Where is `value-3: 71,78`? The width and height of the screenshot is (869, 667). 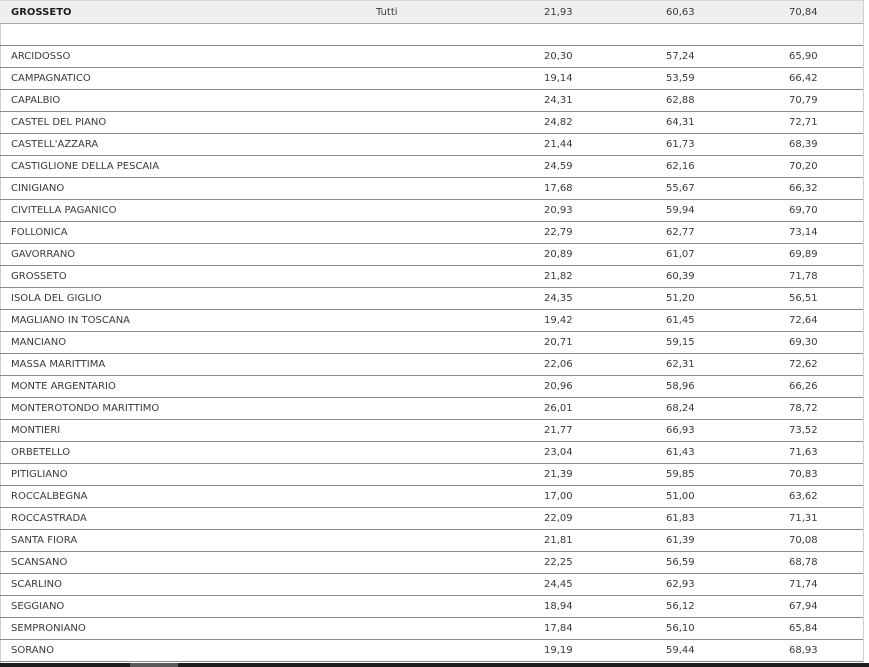
value-3: 71,78 is located at coordinates (803, 276).